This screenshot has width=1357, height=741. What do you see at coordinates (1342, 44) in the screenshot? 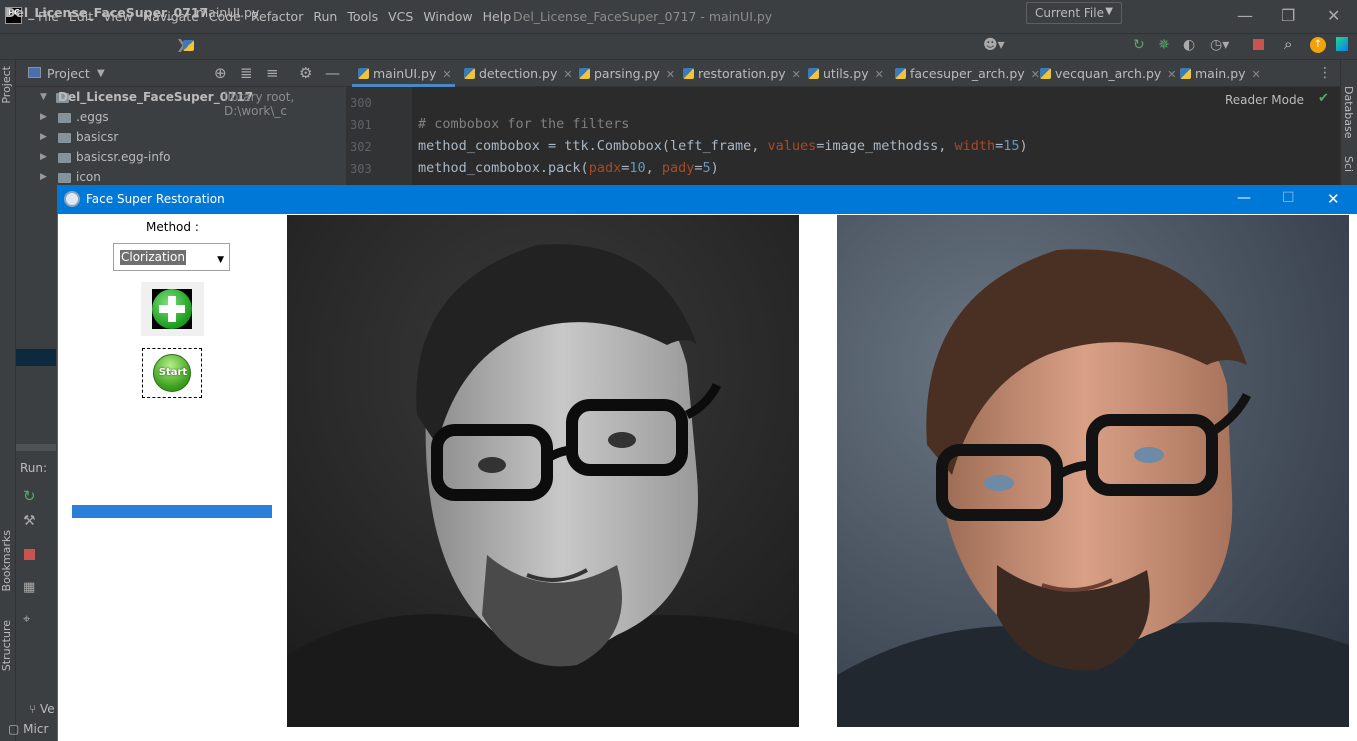
I see `toolbox-icon` at bounding box center [1342, 44].